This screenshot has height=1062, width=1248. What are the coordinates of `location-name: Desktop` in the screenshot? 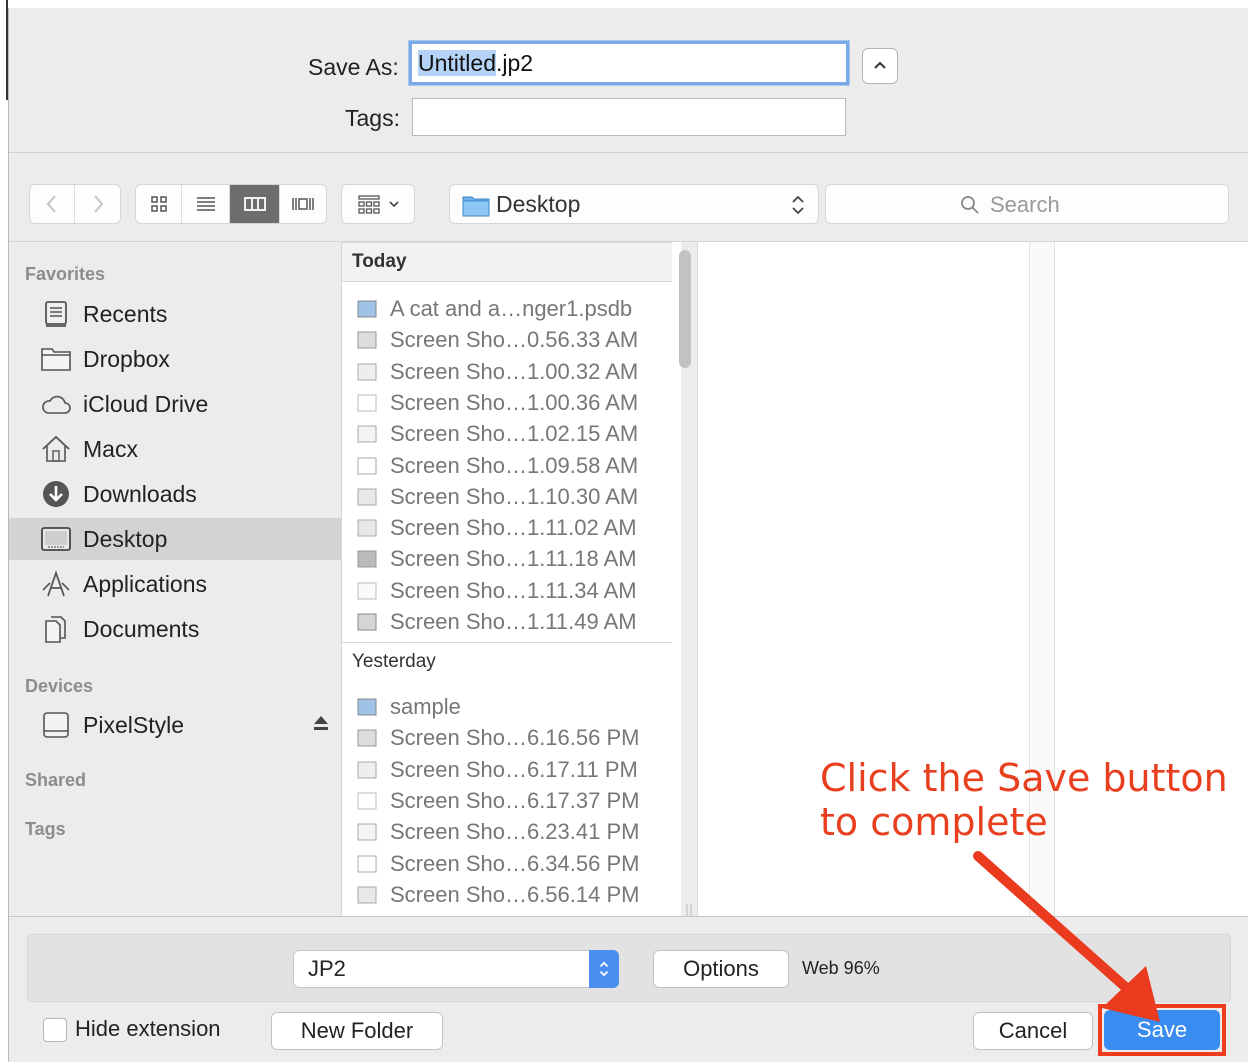 It's located at (538, 204).